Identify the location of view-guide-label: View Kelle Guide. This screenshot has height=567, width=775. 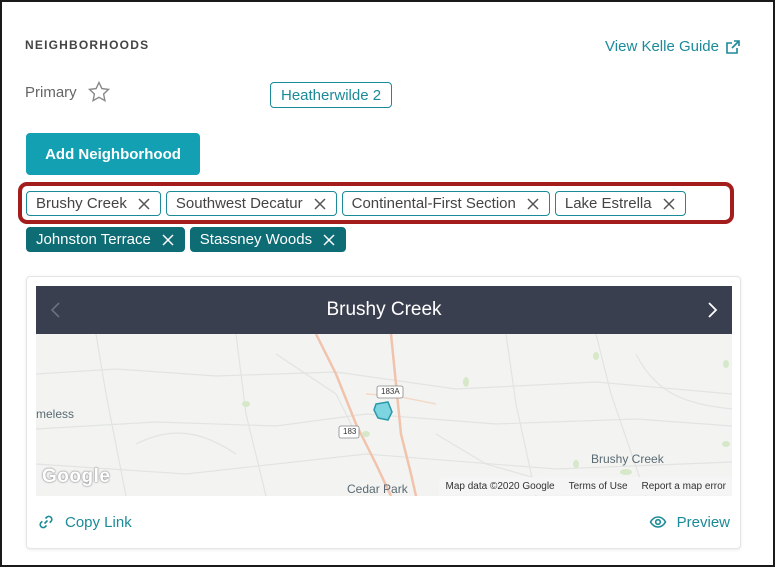
(662, 46).